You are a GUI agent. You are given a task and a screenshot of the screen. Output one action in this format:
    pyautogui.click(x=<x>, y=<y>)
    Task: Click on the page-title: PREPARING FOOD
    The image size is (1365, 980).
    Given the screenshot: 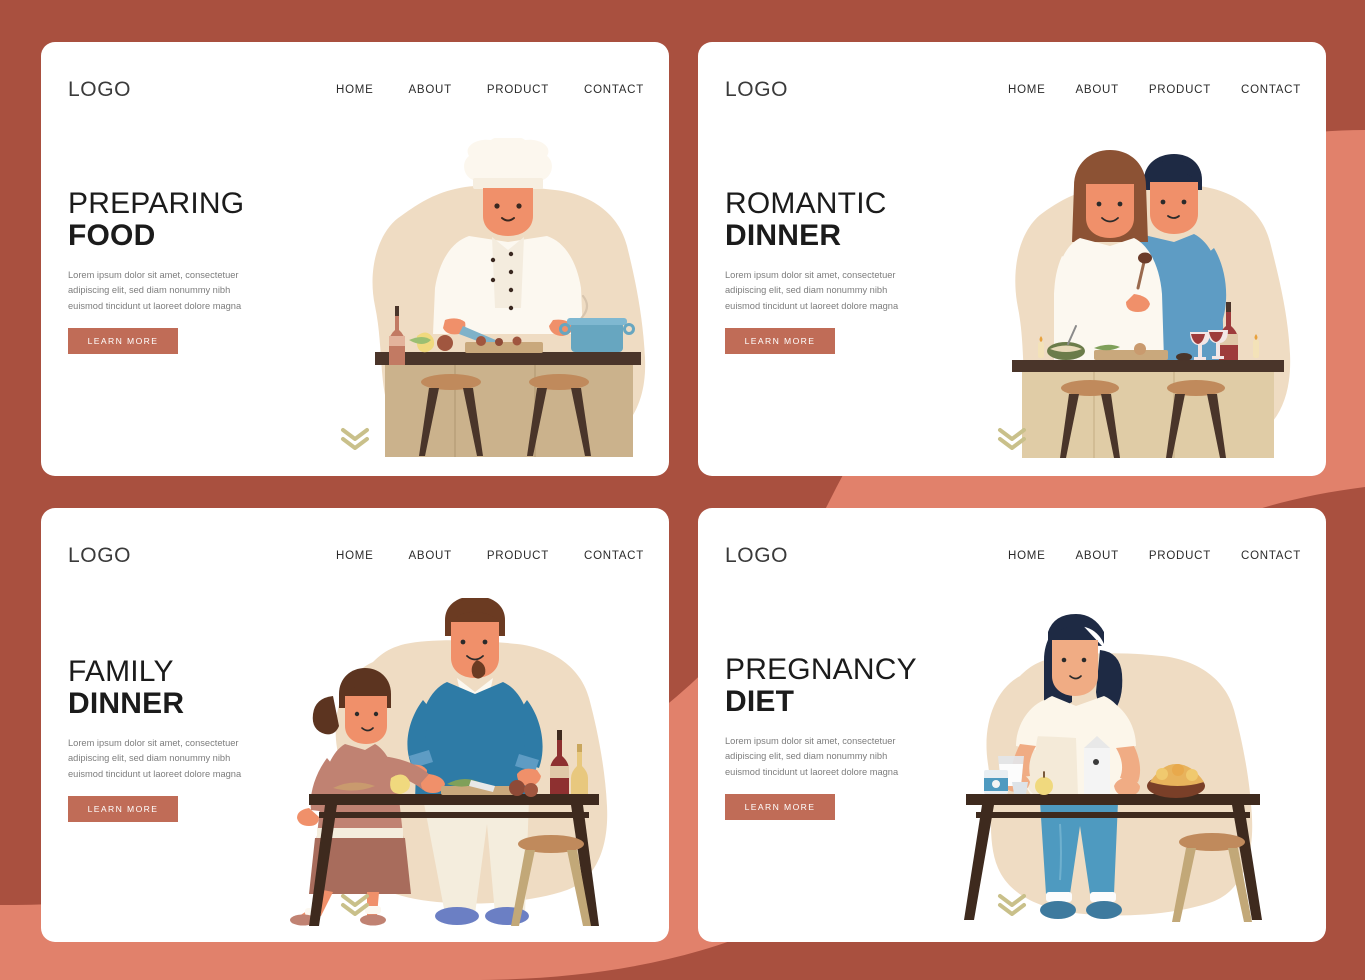 What is the action you would take?
    pyautogui.click(x=188, y=220)
    